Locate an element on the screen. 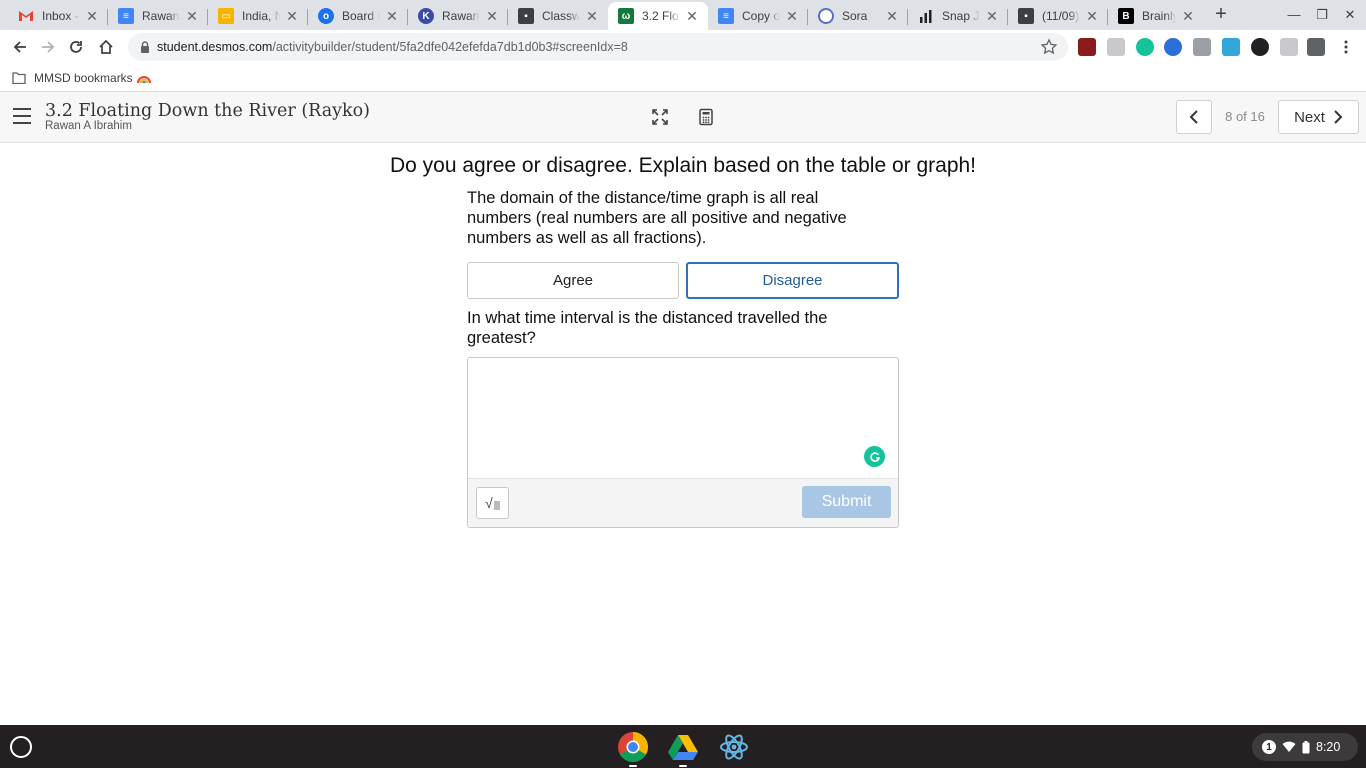  shield-ext-icon is located at coordinates (1173, 47).